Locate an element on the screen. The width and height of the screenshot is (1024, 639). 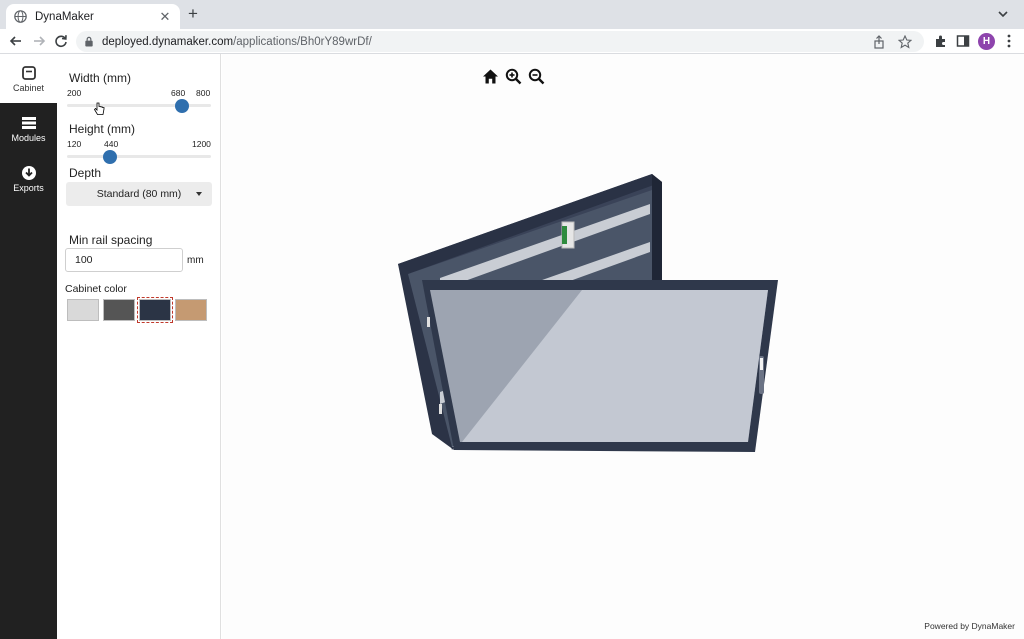
color-swatch-light-grey is located at coordinates (83, 310).